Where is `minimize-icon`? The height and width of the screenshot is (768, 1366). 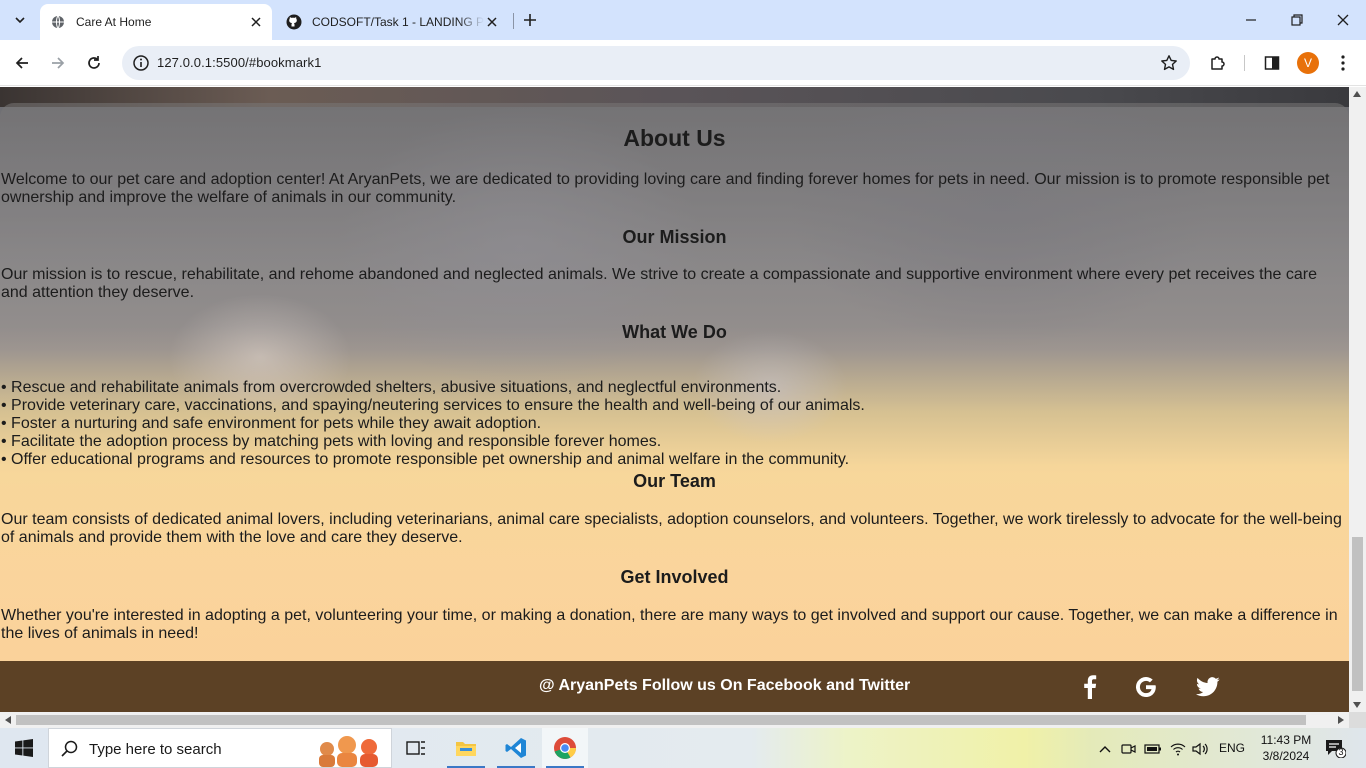 minimize-icon is located at coordinates (1251, 20).